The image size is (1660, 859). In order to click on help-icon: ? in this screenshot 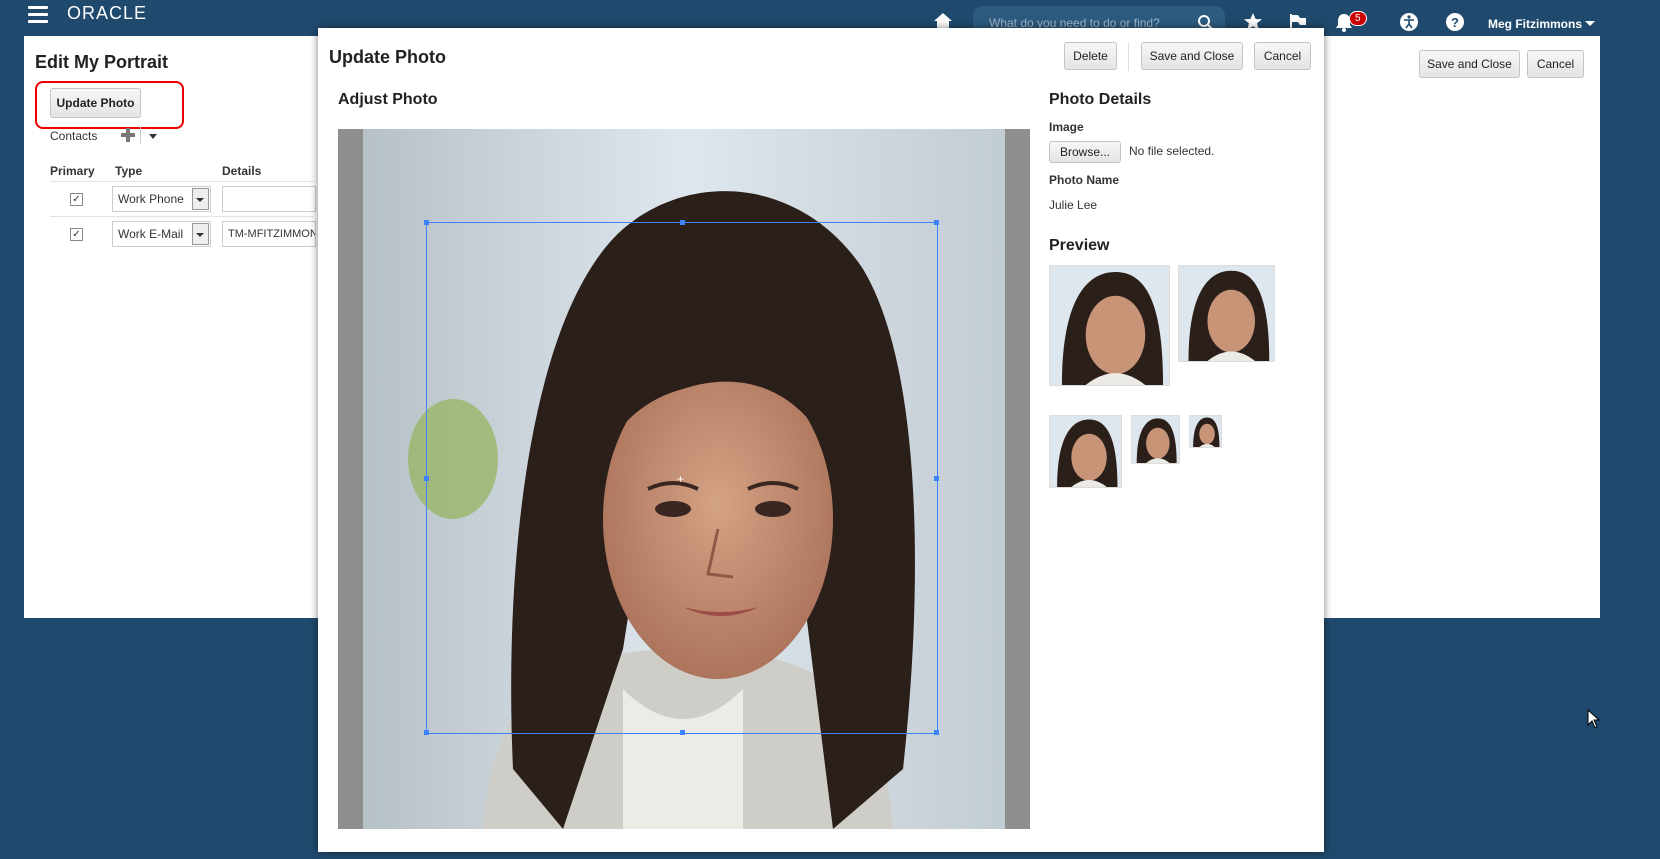, I will do `click(1455, 22)`.